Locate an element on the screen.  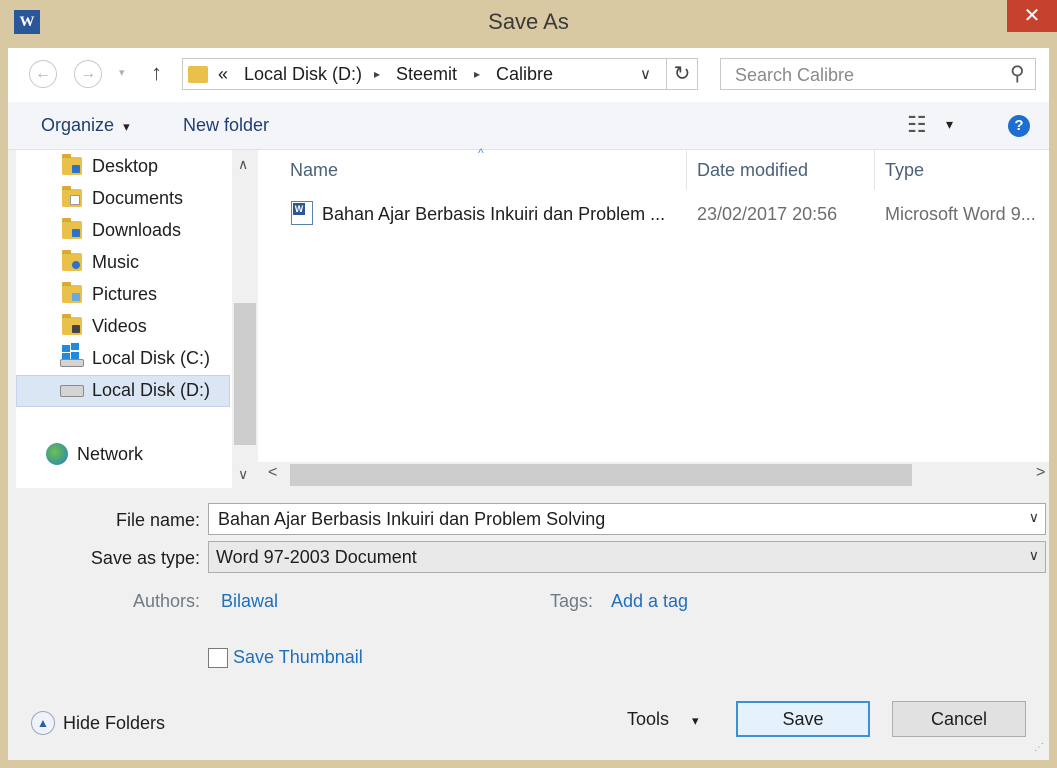
save-as-type-label: Save as type: is located at coordinates (145, 558).